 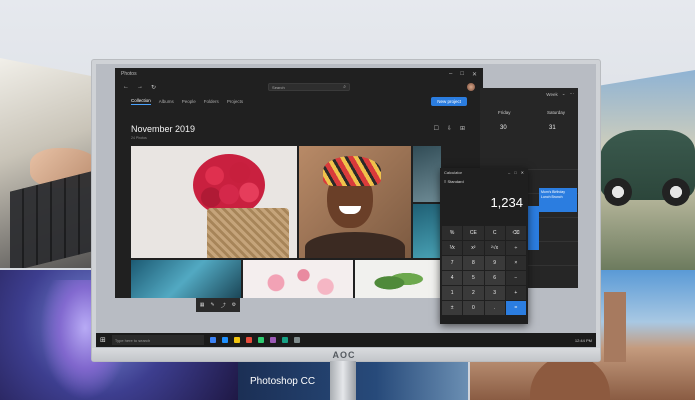 What do you see at coordinates (553, 128) in the screenshot?
I see `day-number: 31` at bounding box center [553, 128].